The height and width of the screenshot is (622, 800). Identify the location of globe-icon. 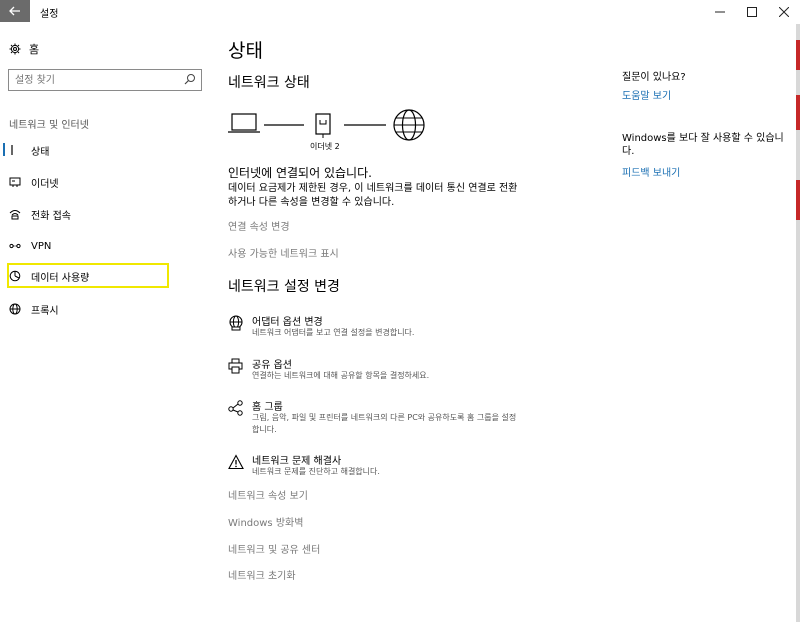
(15, 309).